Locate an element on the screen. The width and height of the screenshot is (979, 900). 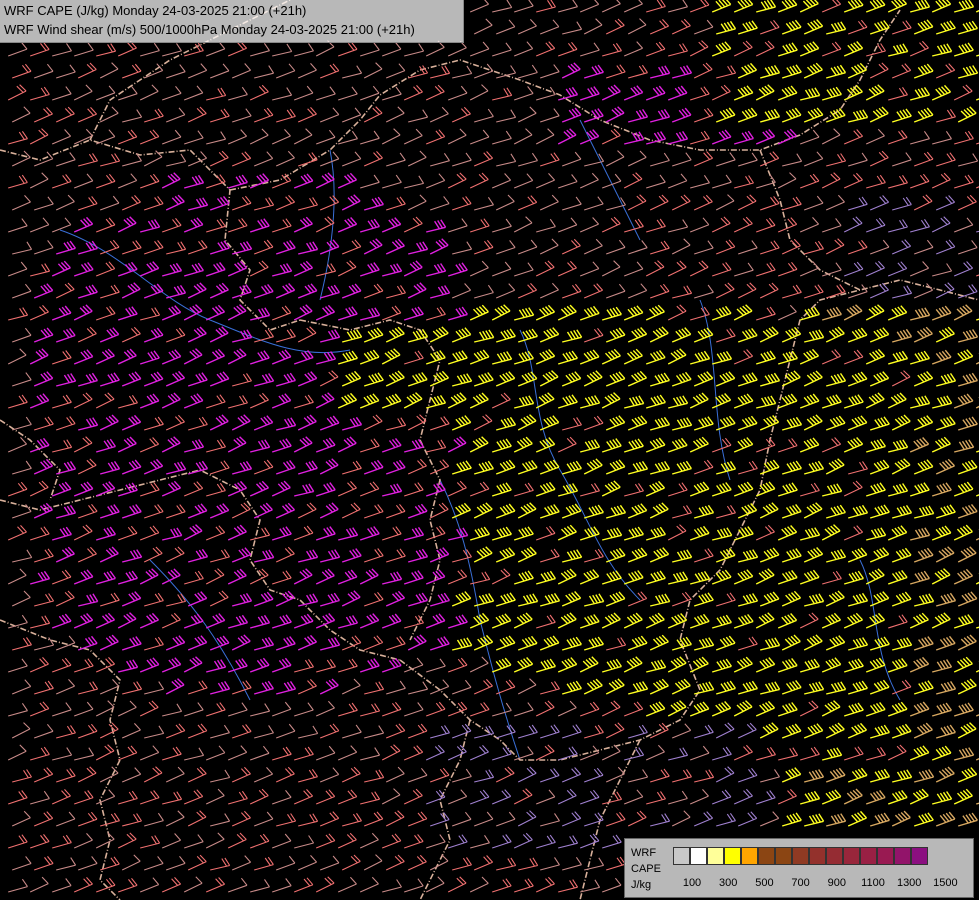
legend-tick-label: 1300 is located at coordinates (909, 883).